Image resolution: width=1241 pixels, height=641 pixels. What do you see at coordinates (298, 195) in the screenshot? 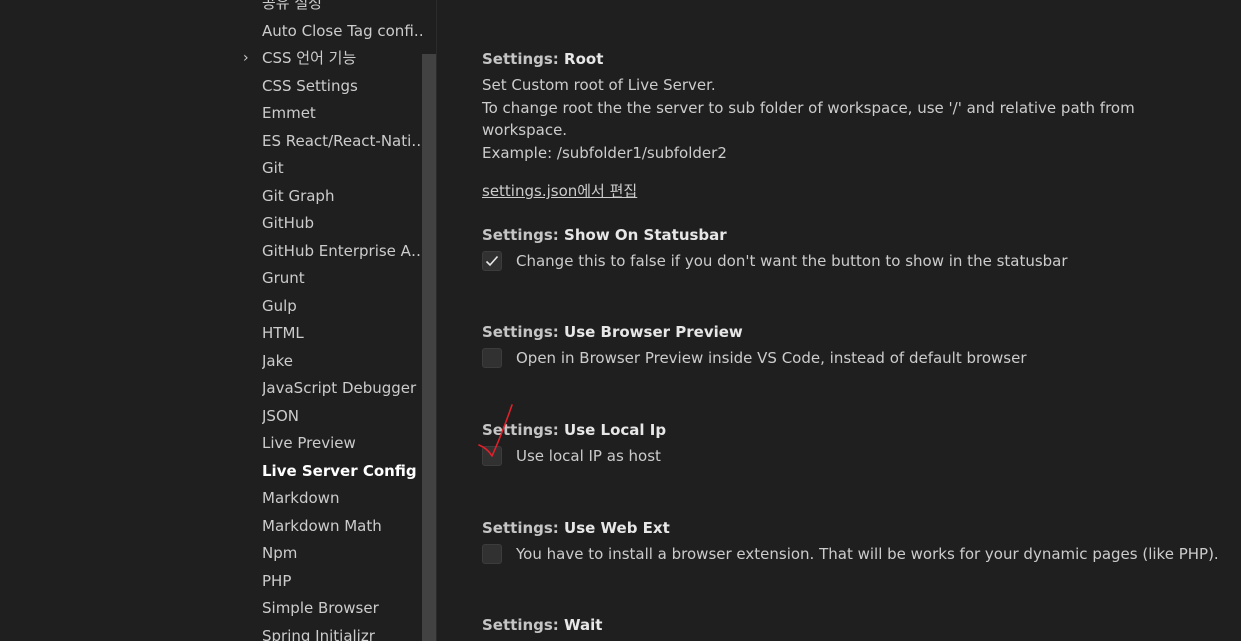
I see `sidebar-item-label: Git Graph` at bounding box center [298, 195].